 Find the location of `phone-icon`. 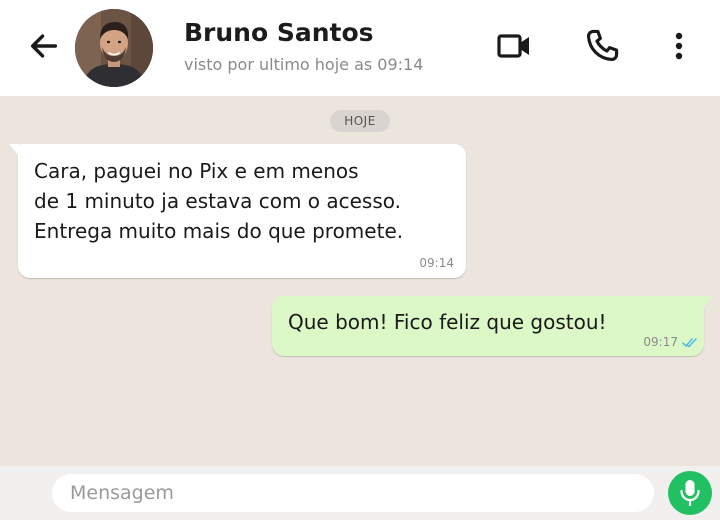

phone-icon is located at coordinates (602, 45).